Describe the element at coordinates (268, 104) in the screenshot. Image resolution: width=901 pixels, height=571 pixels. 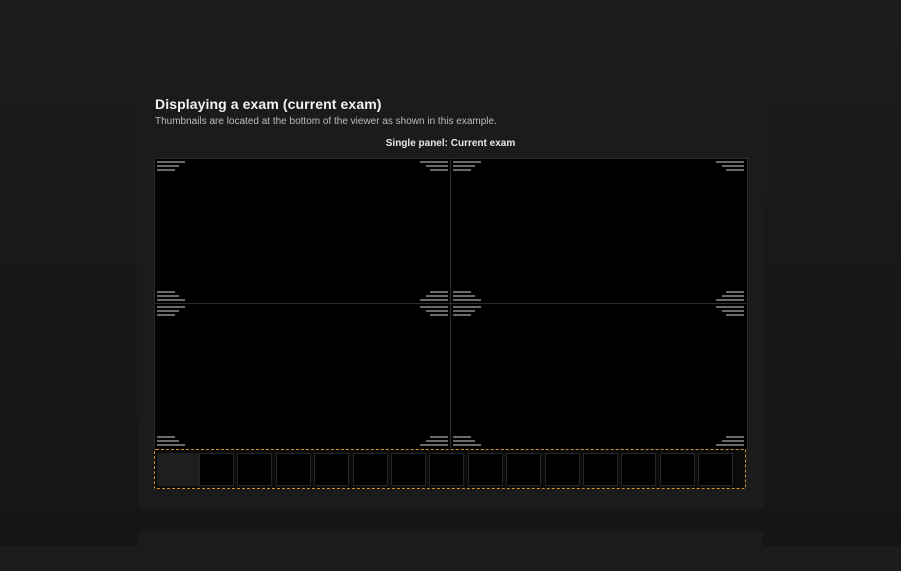
I see `section-title: Displaying a exam (current exam)` at that location.